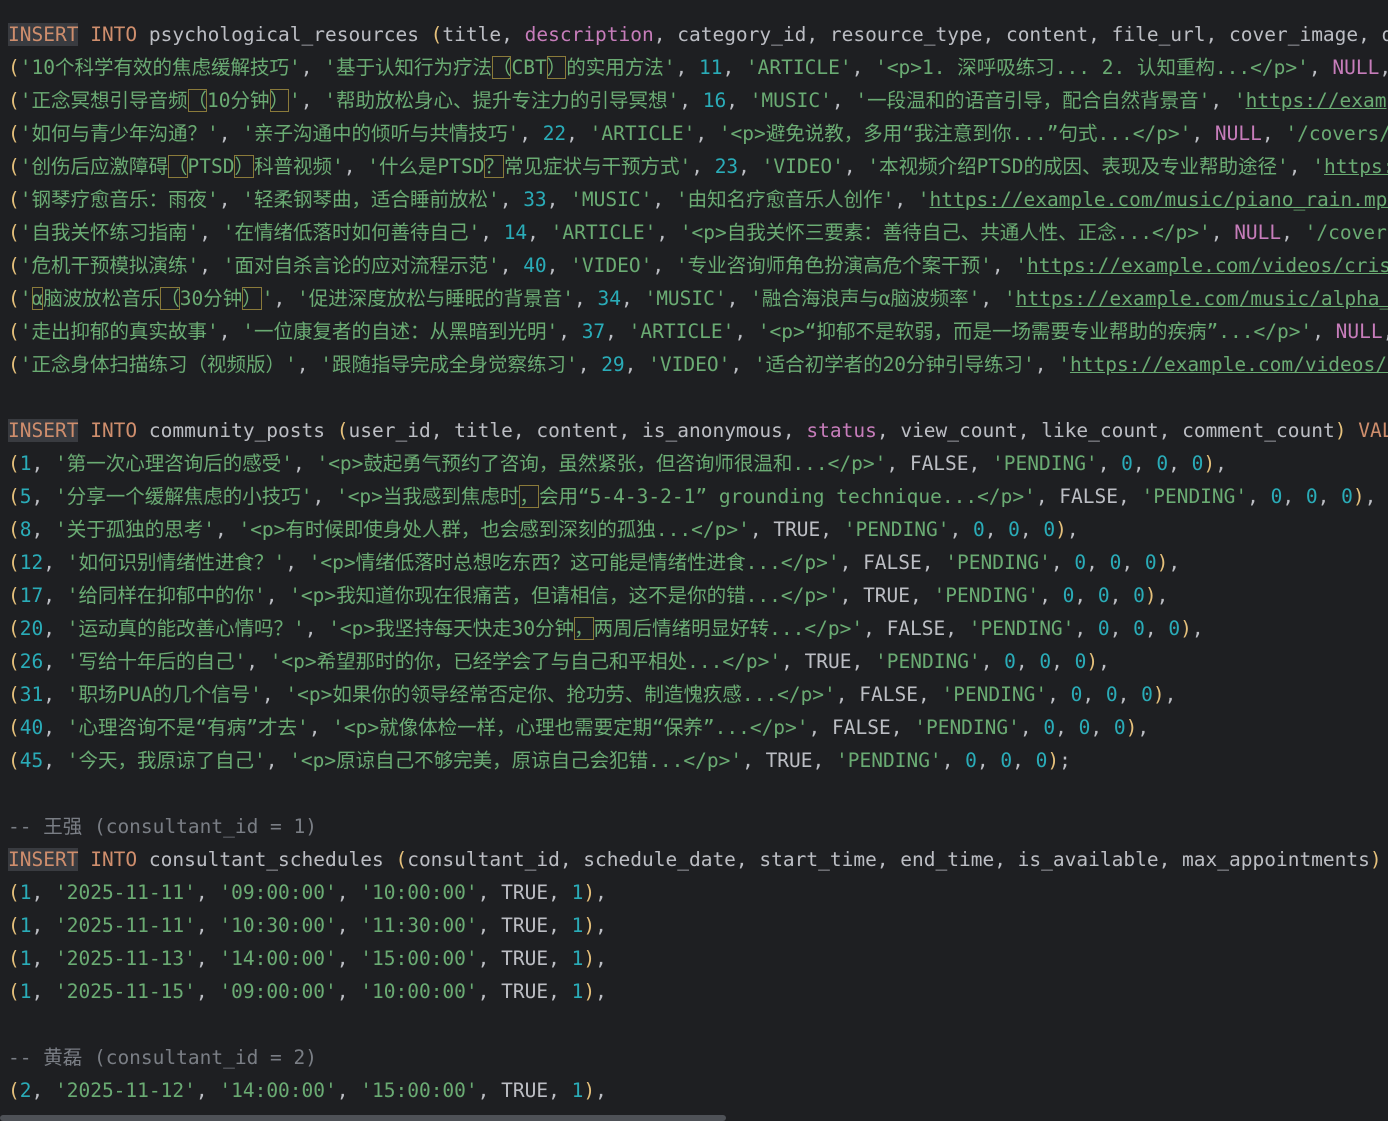 The height and width of the screenshot is (1121, 1388). Describe the element at coordinates (1336, 133) in the screenshot. I see `code-token: '/covers/` at that location.